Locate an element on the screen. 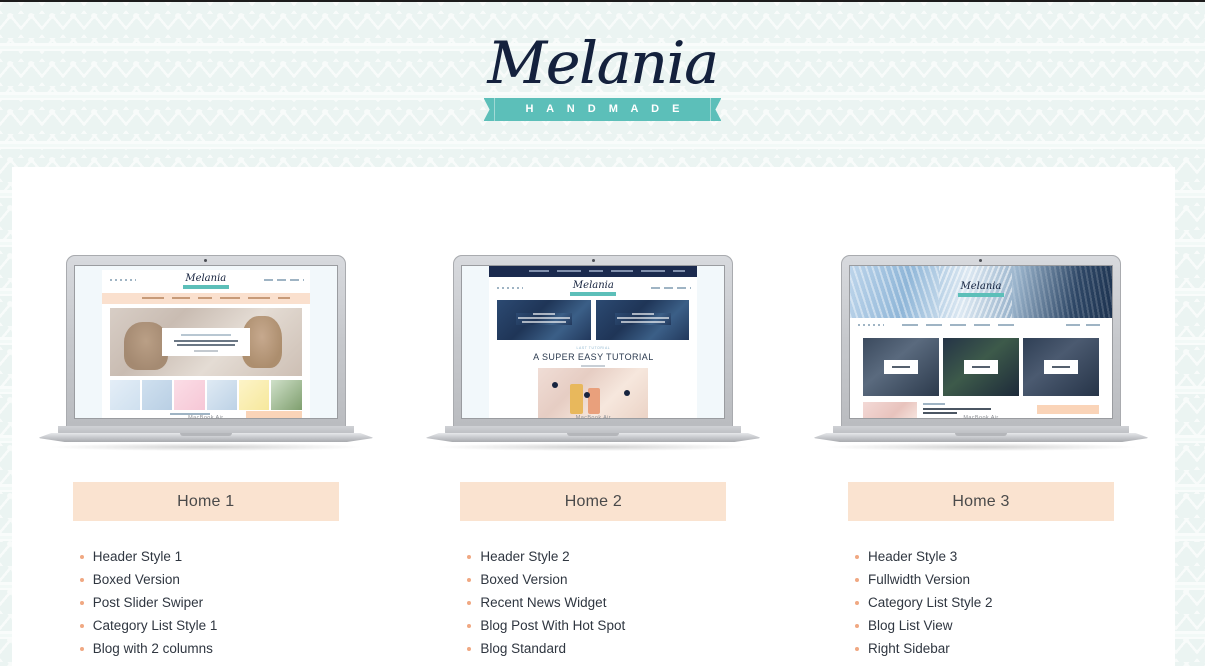 The width and height of the screenshot is (1205, 666). list-item: Blog List View is located at coordinates (987, 625).